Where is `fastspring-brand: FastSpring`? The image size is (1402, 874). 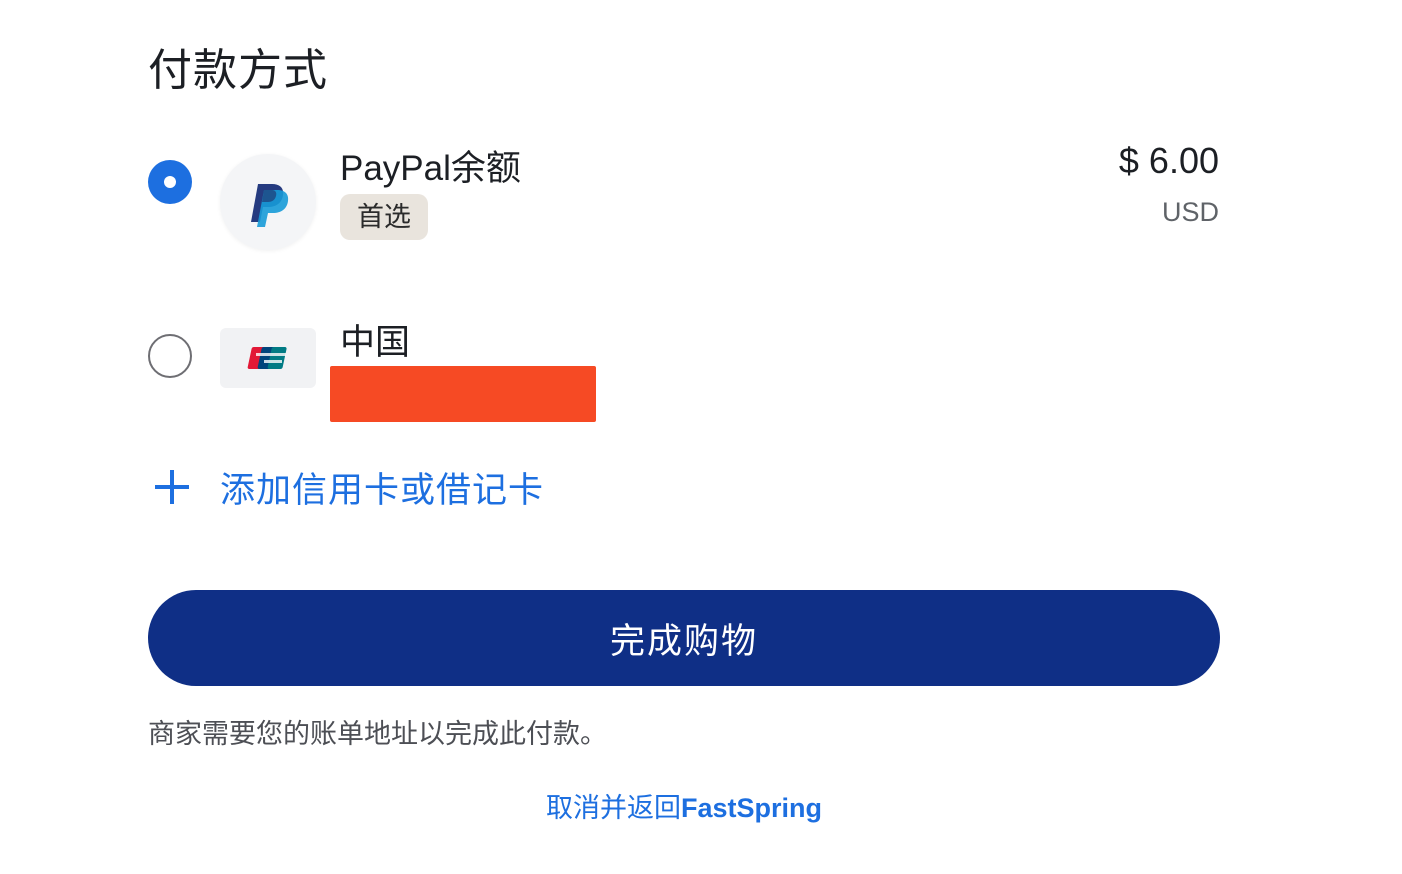 fastspring-brand: FastSpring is located at coordinates (751, 808).